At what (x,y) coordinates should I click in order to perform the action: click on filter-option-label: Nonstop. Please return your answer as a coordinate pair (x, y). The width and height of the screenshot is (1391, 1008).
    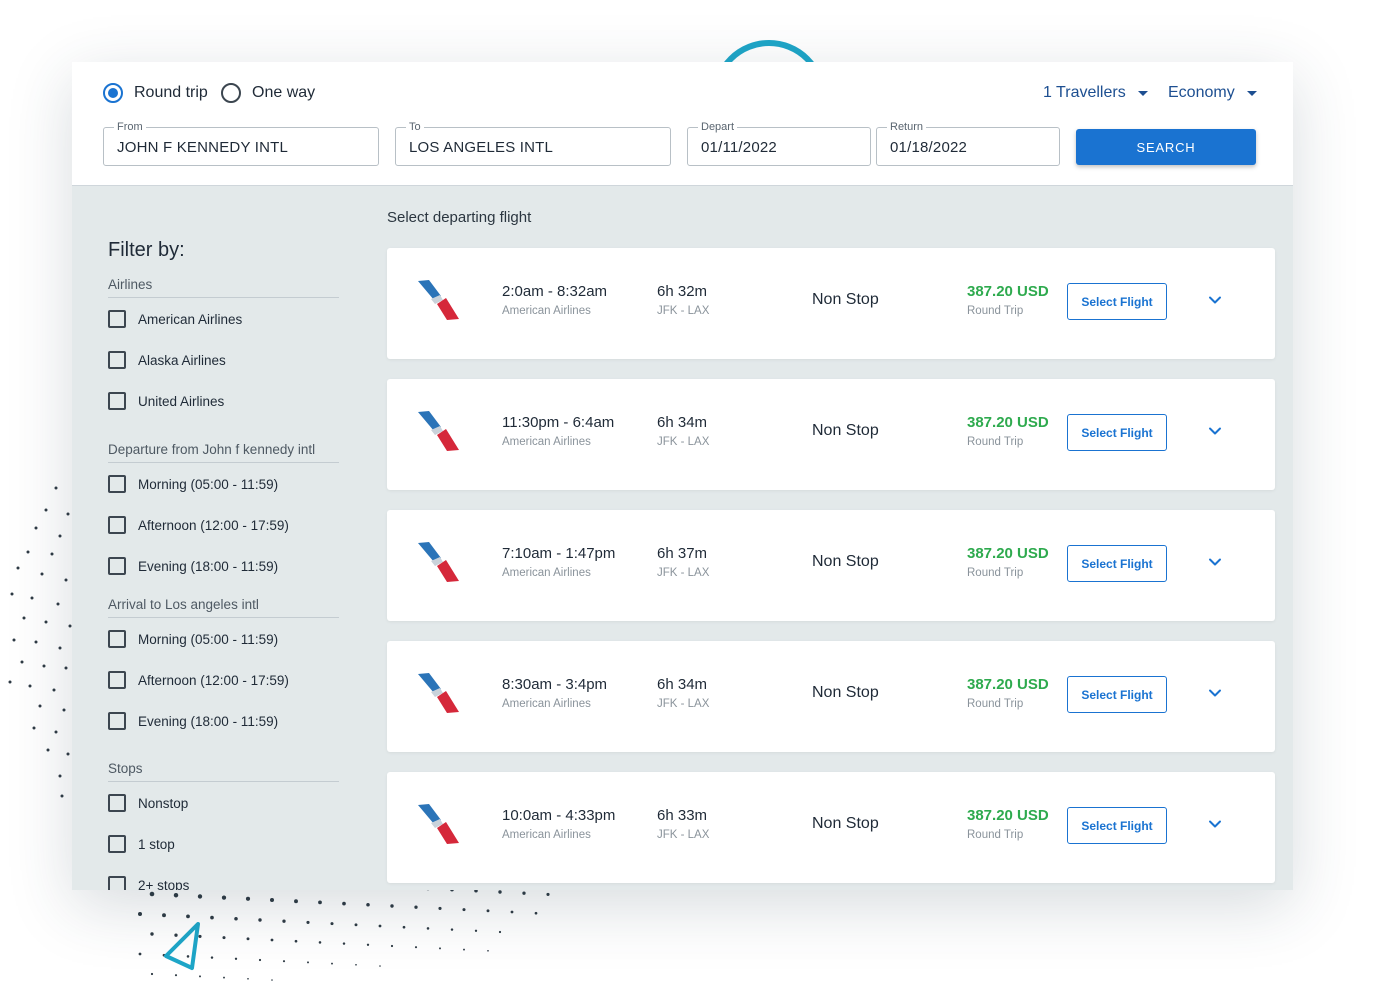
    Looking at the image, I should click on (163, 803).